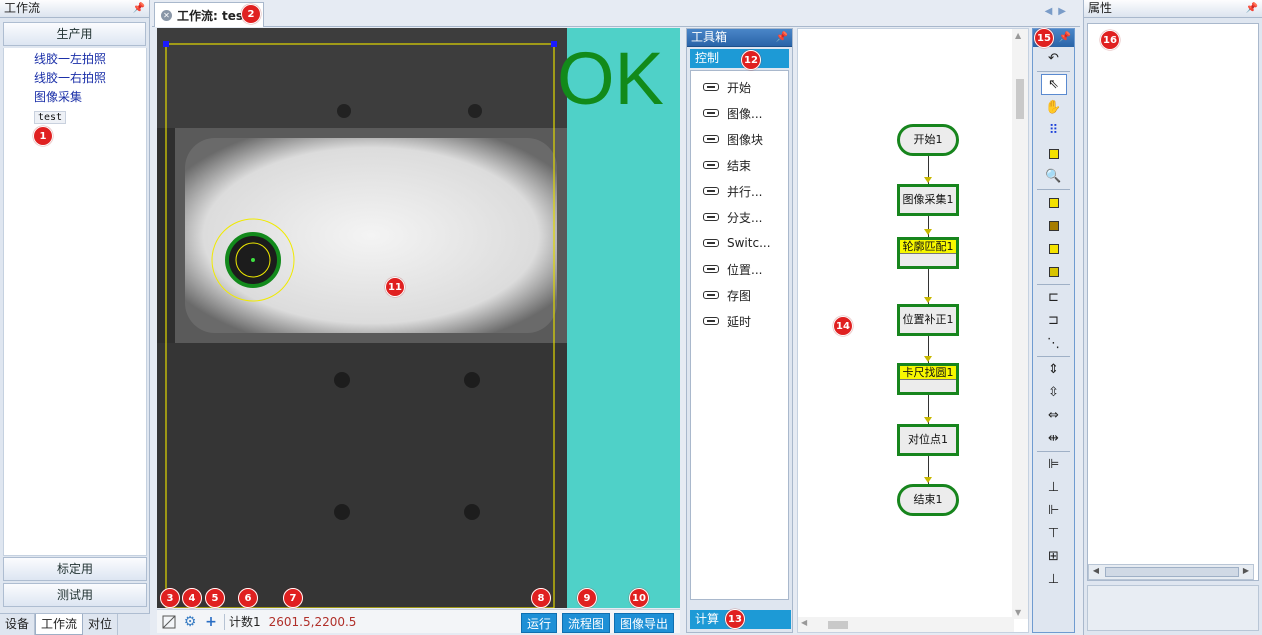 This screenshot has height=635, width=1262. Describe the element at coordinates (928, 500) in the screenshot. I see `flow-node-end: 结束1` at that location.